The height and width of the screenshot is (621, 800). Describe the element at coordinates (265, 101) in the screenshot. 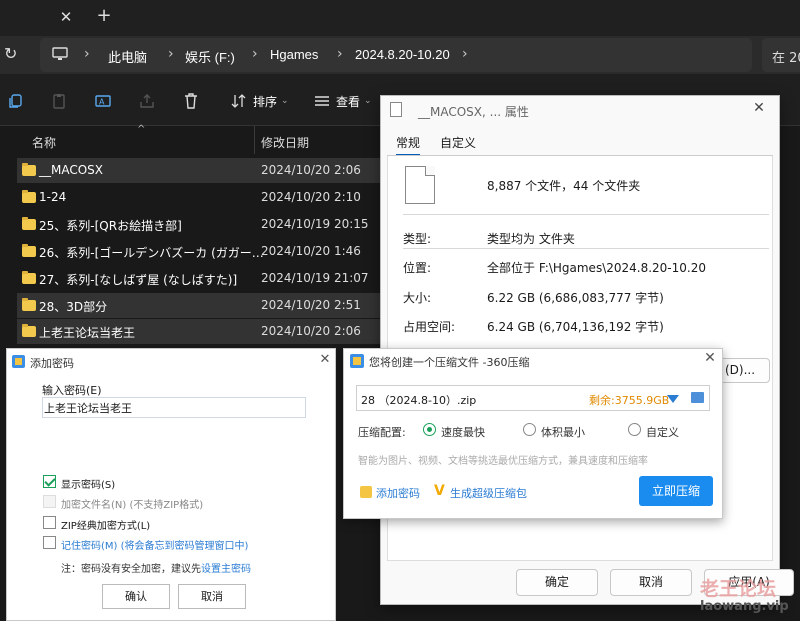

I see `sort-menu-label: 排序` at that location.